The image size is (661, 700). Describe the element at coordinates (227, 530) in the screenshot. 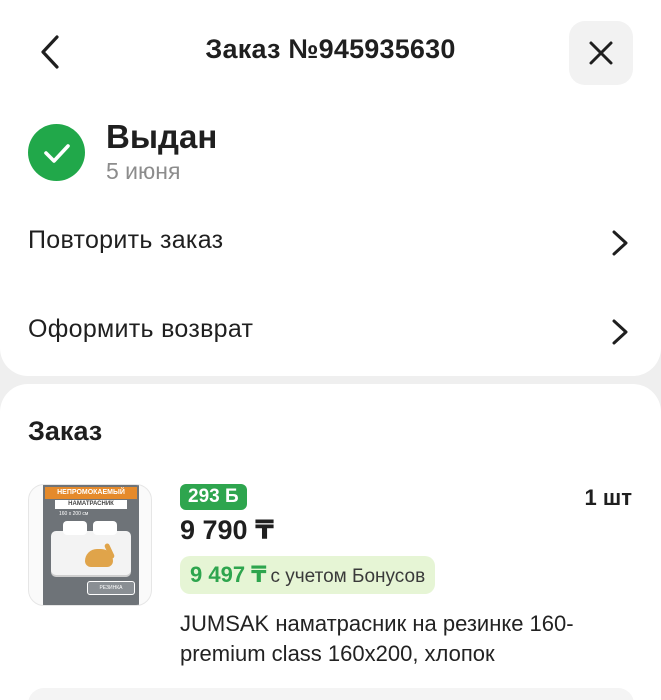

I see `item-price: 9 790 ₸` at that location.